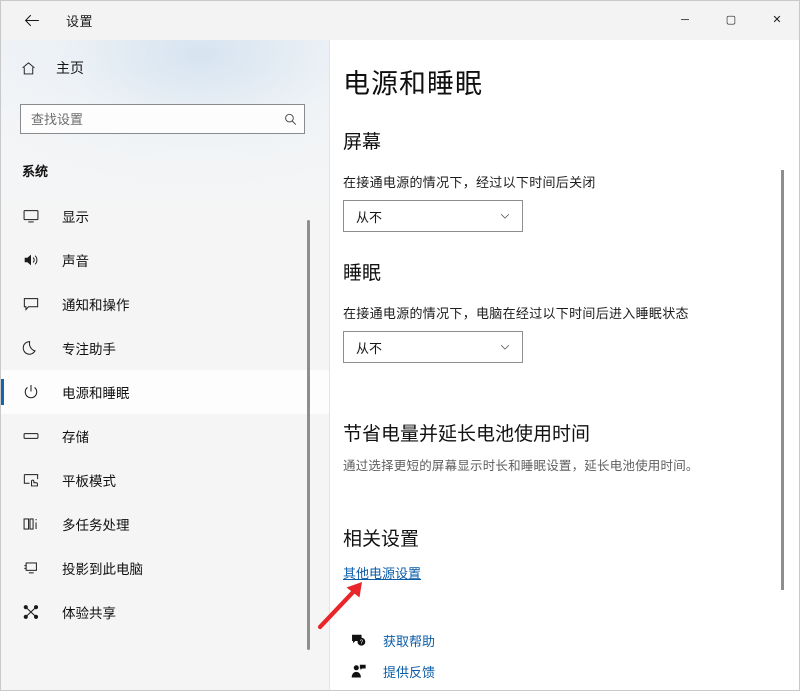 The width and height of the screenshot is (800, 691). Describe the element at coordinates (89, 481) in the screenshot. I see `sidebar-item-label: 平板模式` at that location.